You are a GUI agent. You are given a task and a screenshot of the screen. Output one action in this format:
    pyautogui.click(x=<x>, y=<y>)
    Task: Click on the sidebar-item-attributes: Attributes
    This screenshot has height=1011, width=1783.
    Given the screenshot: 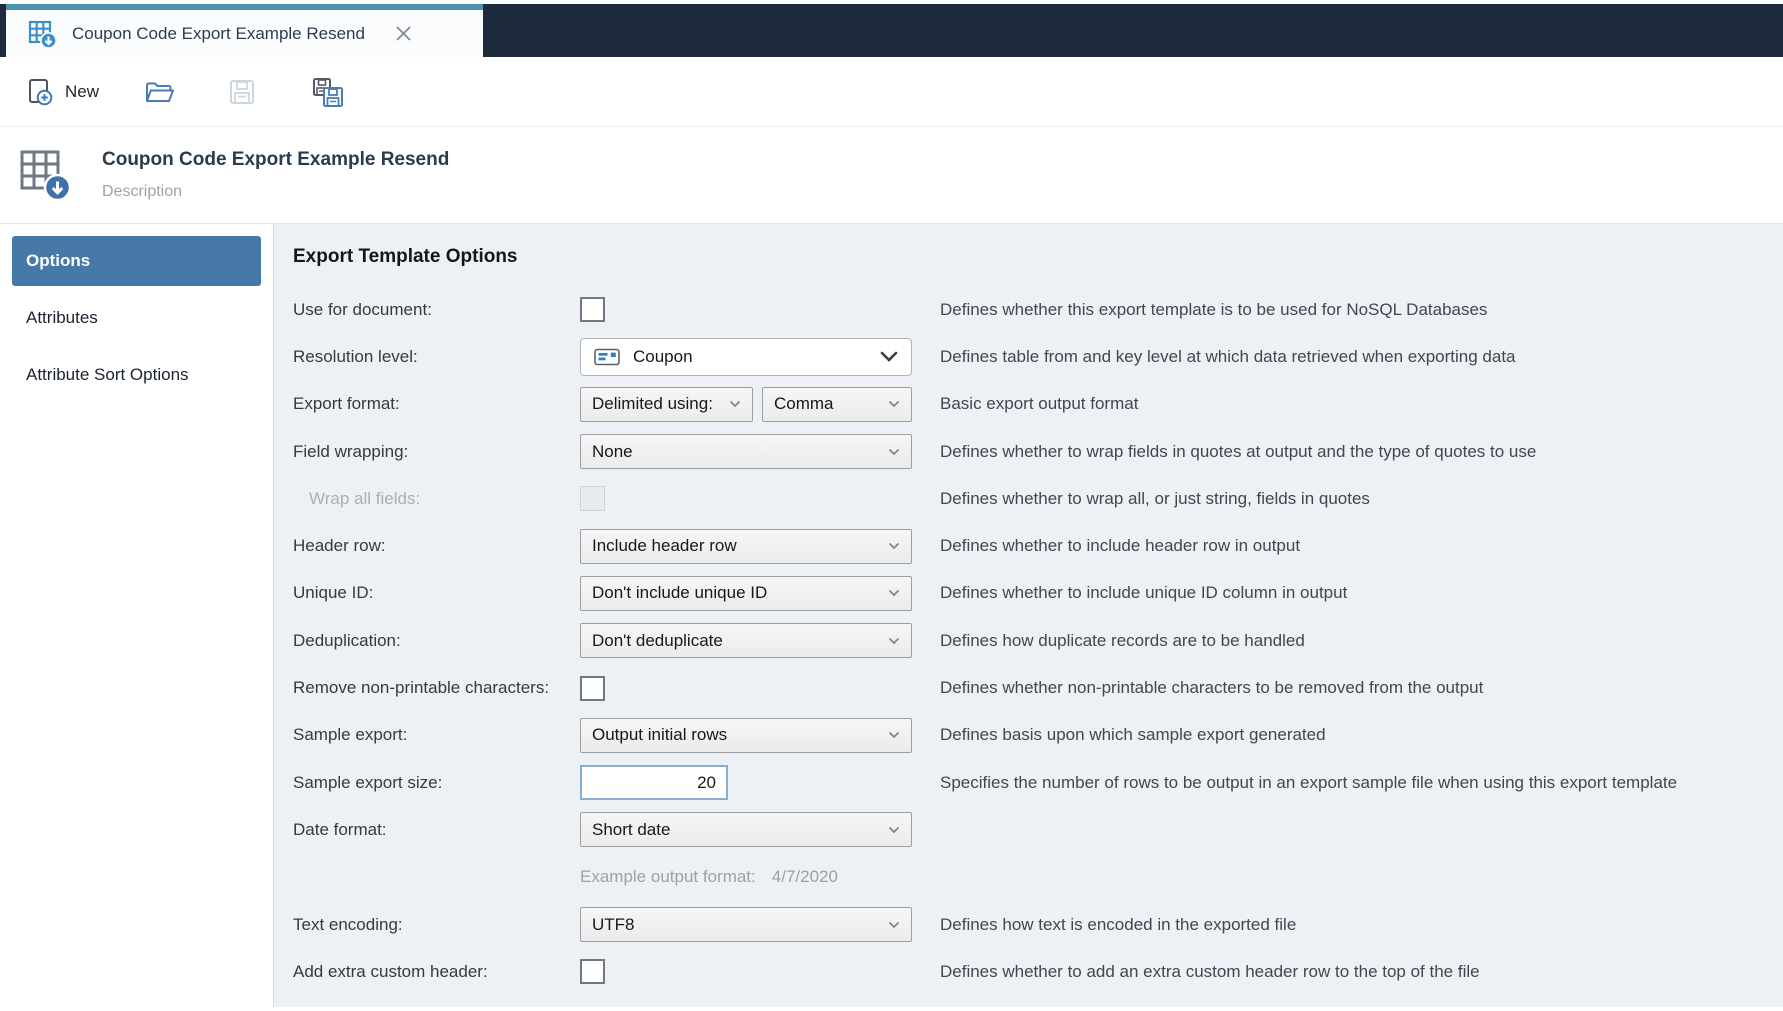 What is the action you would take?
    pyautogui.click(x=136, y=318)
    